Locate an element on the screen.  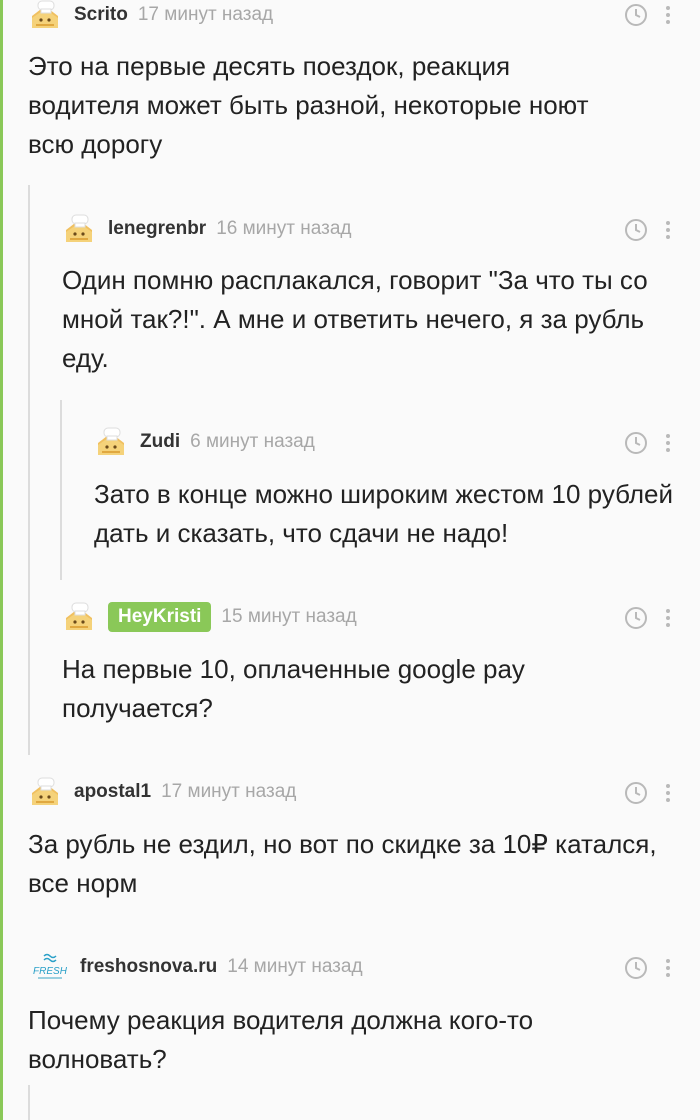
comment-header: lenegrenbr 16 минут назад is located at coordinates (206, 229).